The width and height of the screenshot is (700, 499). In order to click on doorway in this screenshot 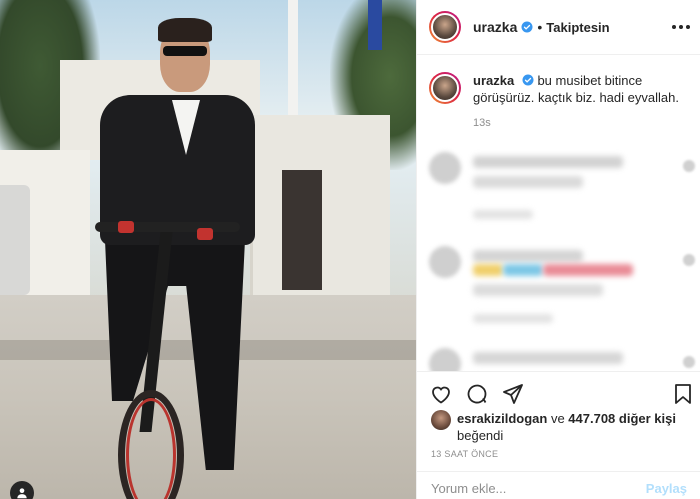, I will do `click(302, 230)`.